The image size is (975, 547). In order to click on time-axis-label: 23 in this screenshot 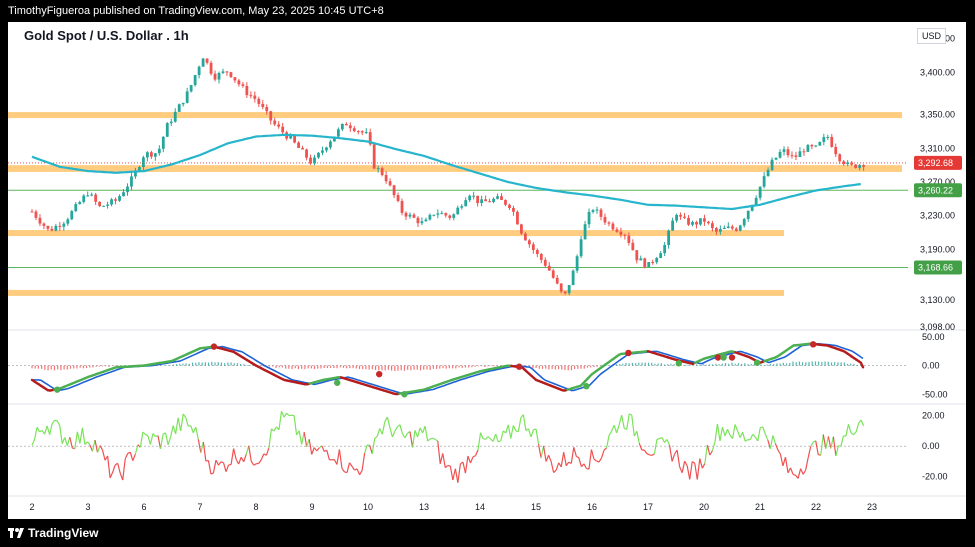, I will do `click(872, 507)`.